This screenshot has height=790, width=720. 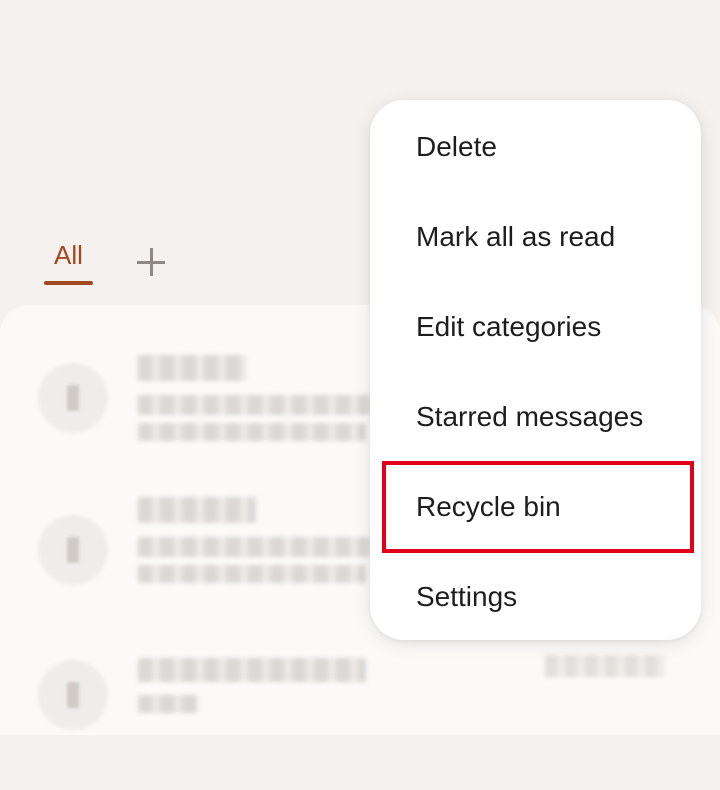 I want to click on menu-item-edit-categories: Edit categories, so click(x=535, y=327).